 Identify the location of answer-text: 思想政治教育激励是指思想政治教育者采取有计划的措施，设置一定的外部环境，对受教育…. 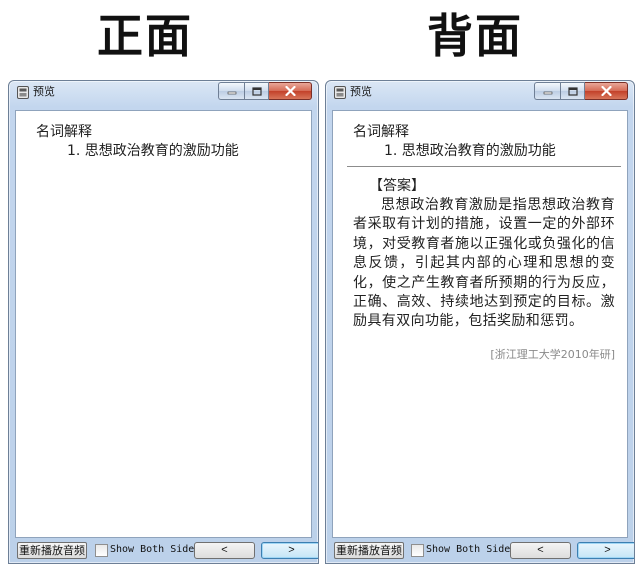
(484, 263).